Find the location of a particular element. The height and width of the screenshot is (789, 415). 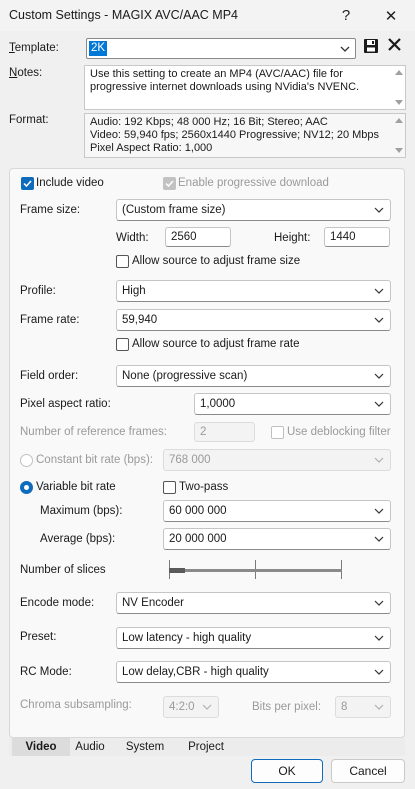

rc-mode-value: Low delay,CBR - high quality is located at coordinates (195, 672).